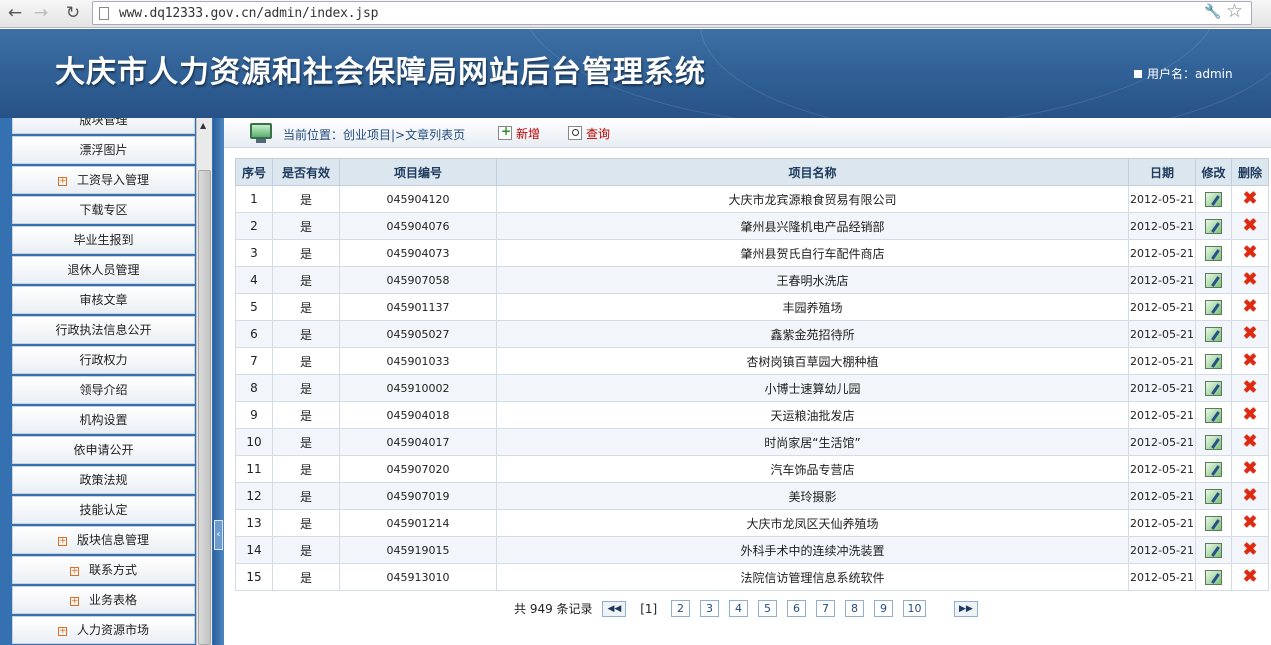  I want to click on query-button: 查询, so click(589, 133).